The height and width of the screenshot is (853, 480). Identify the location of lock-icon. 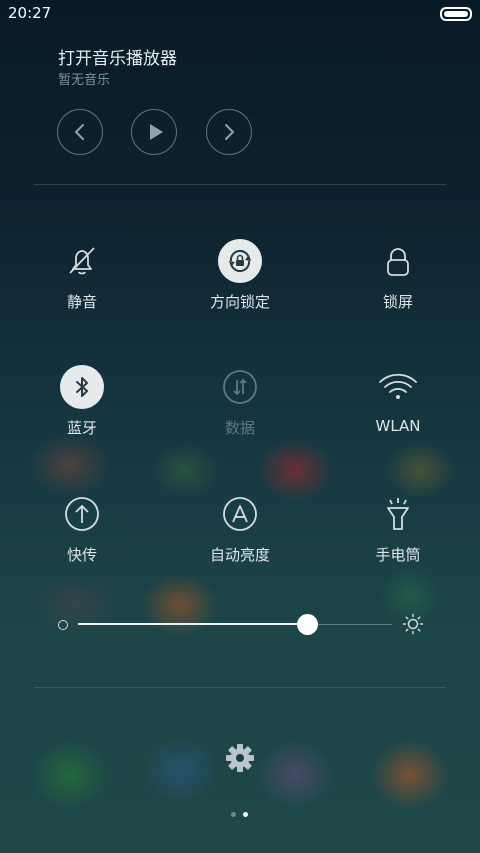
(398, 262).